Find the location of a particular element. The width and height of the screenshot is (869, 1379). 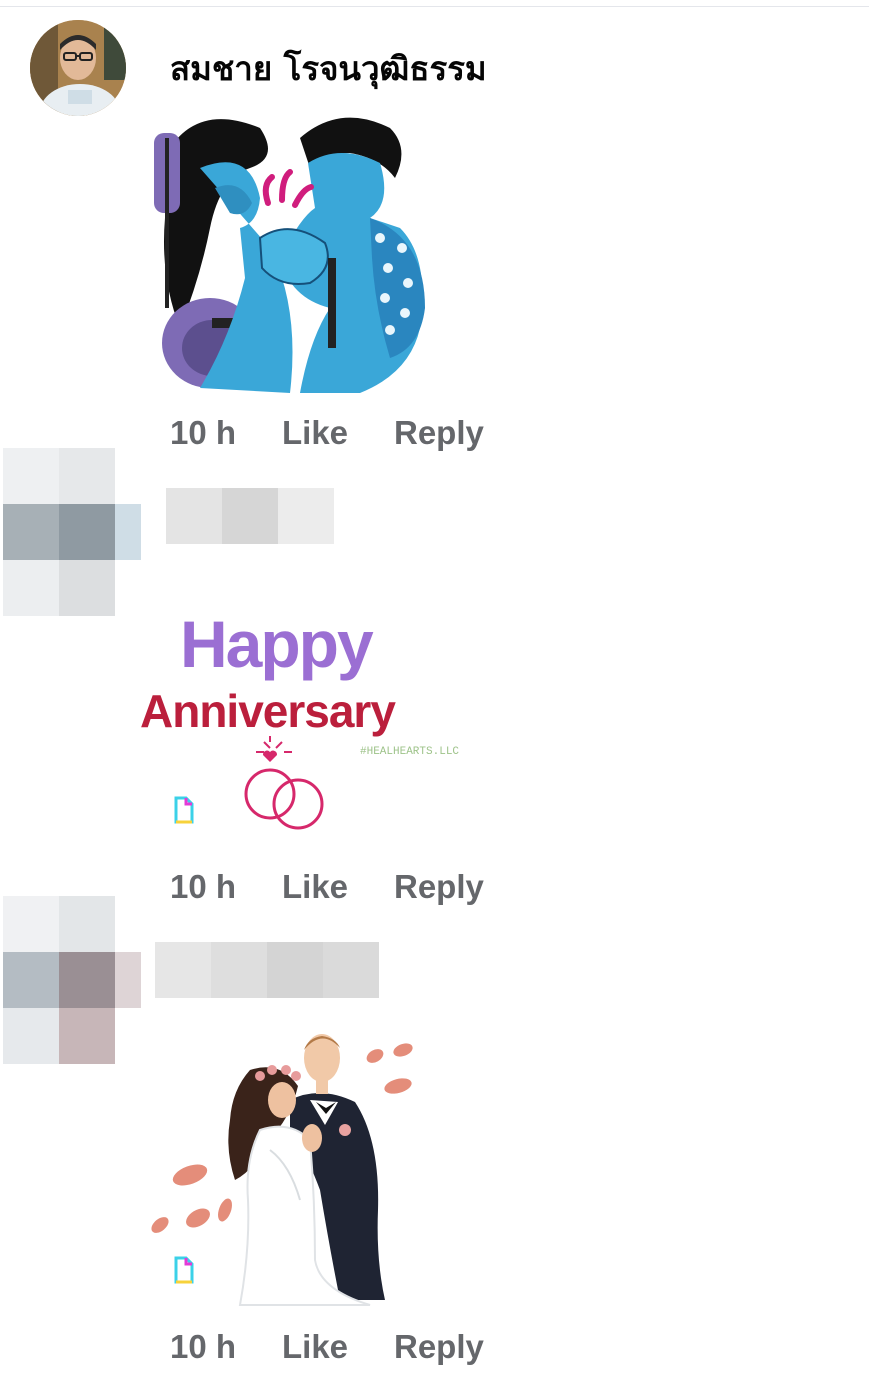

comment-author-name: สมชาย โรจนวุฒิธรรม is located at coordinates (328, 68).